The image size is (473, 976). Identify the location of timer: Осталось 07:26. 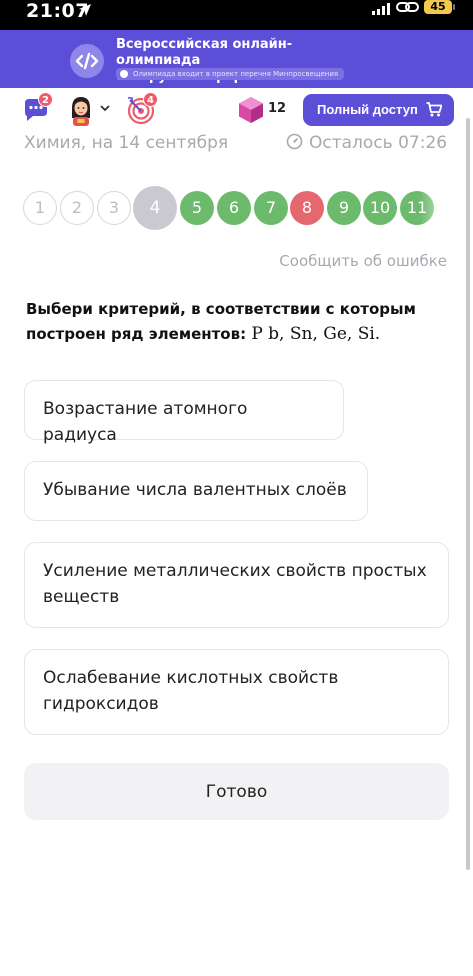
(366, 143).